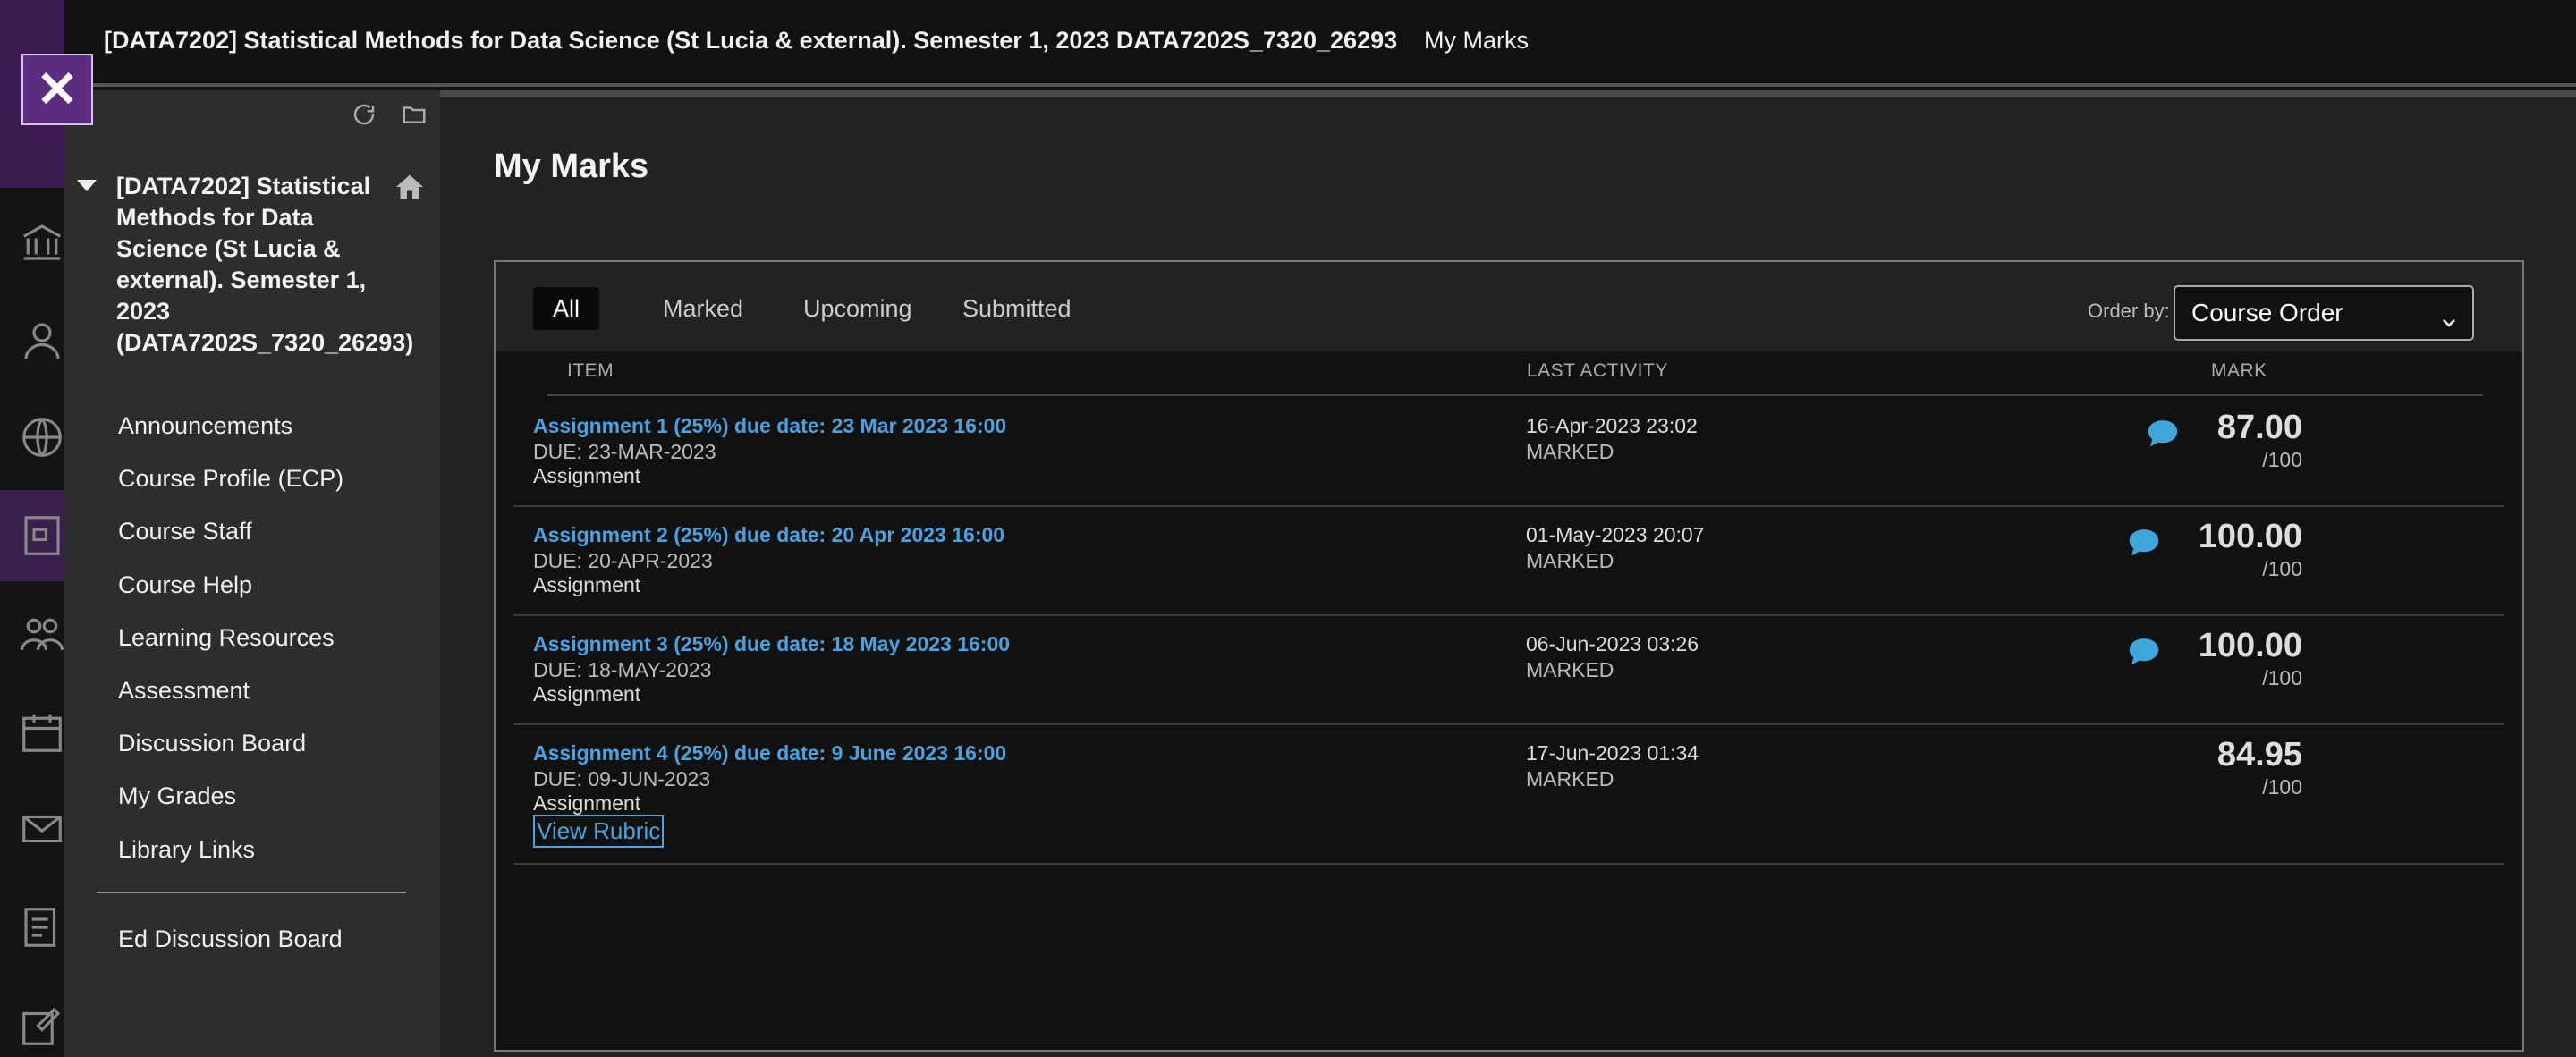 The width and height of the screenshot is (2576, 1057). I want to click on course-menu-item-course-staff: Course Staff, so click(230, 531).